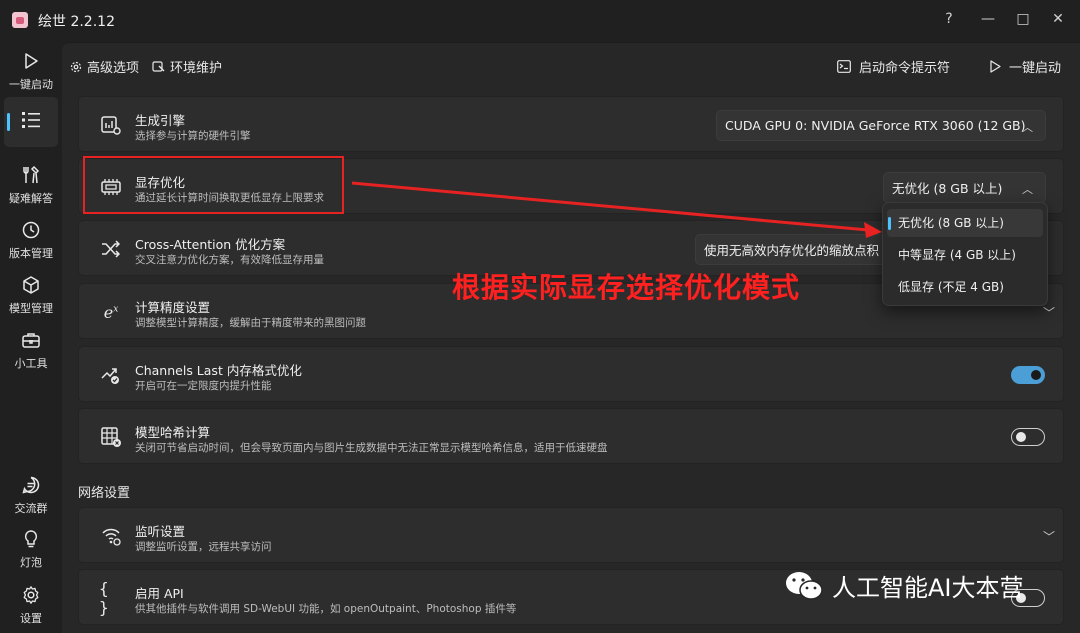 This screenshot has width=1080, height=633. What do you see at coordinates (111, 249) in the screenshot?
I see `shuffle-icon` at bounding box center [111, 249].